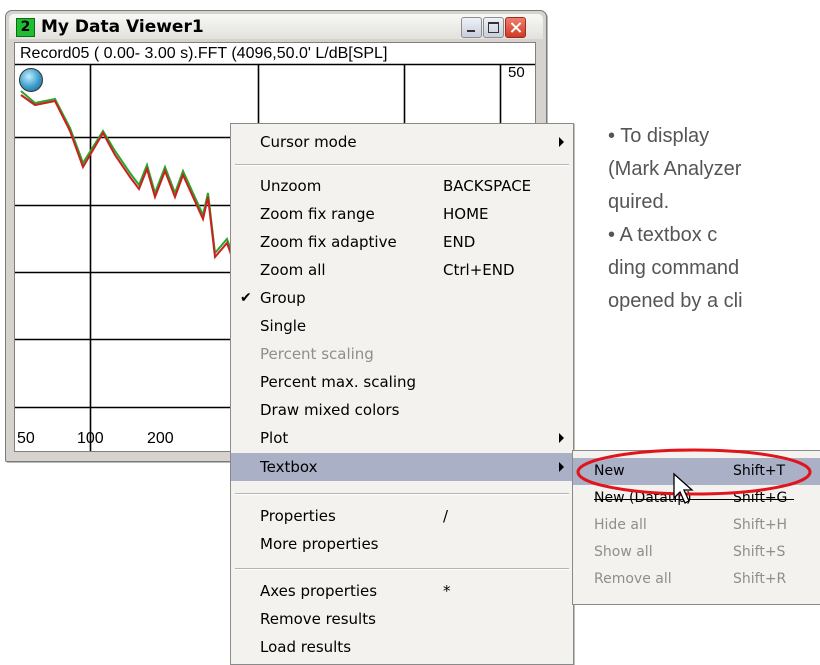 The height and width of the screenshot is (665, 820). Describe the element at coordinates (516, 72) in the screenshot. I see `y-tick-label: 50` at that location.